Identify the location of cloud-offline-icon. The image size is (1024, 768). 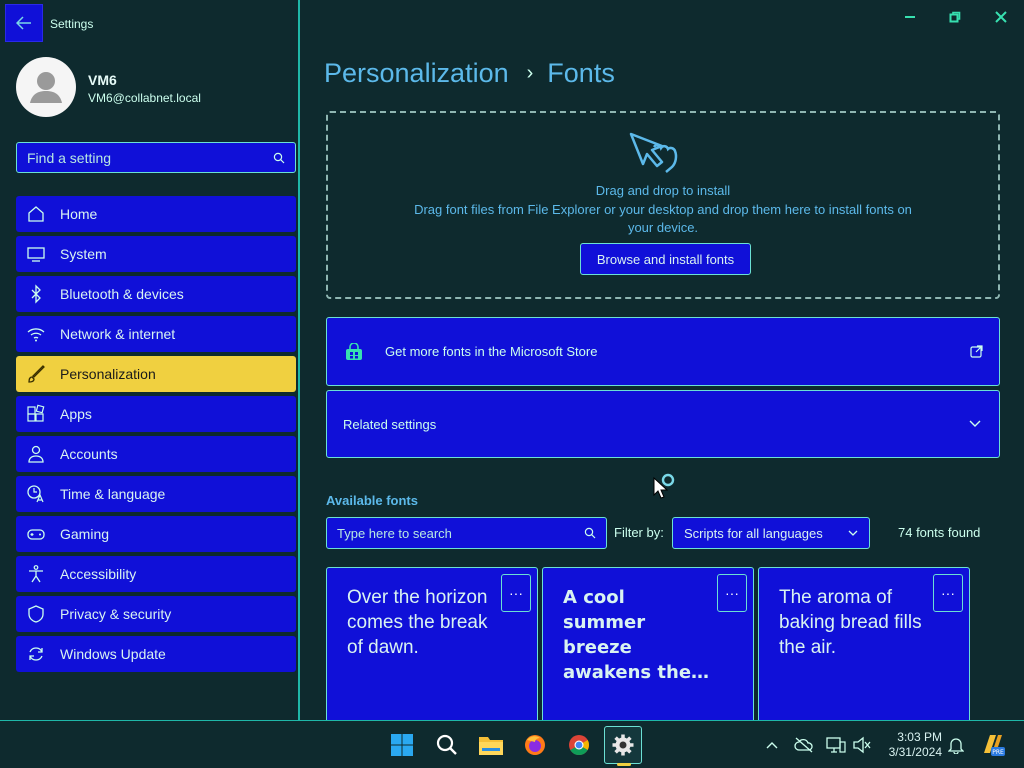
(803, 745).